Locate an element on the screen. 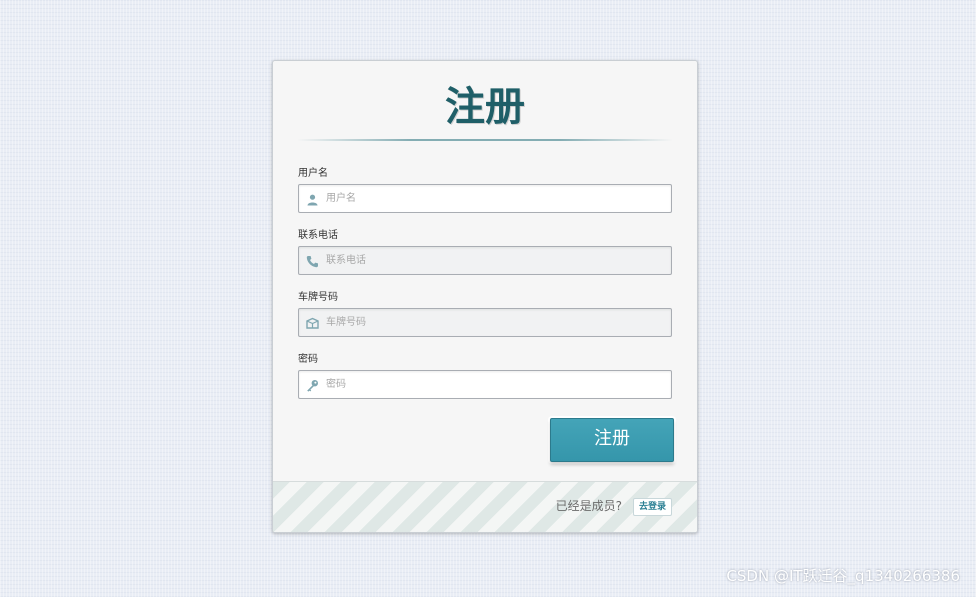 This screenshot has width=976, height=597. plate-label: 车牌号码 is located at coordinates (318, 297).